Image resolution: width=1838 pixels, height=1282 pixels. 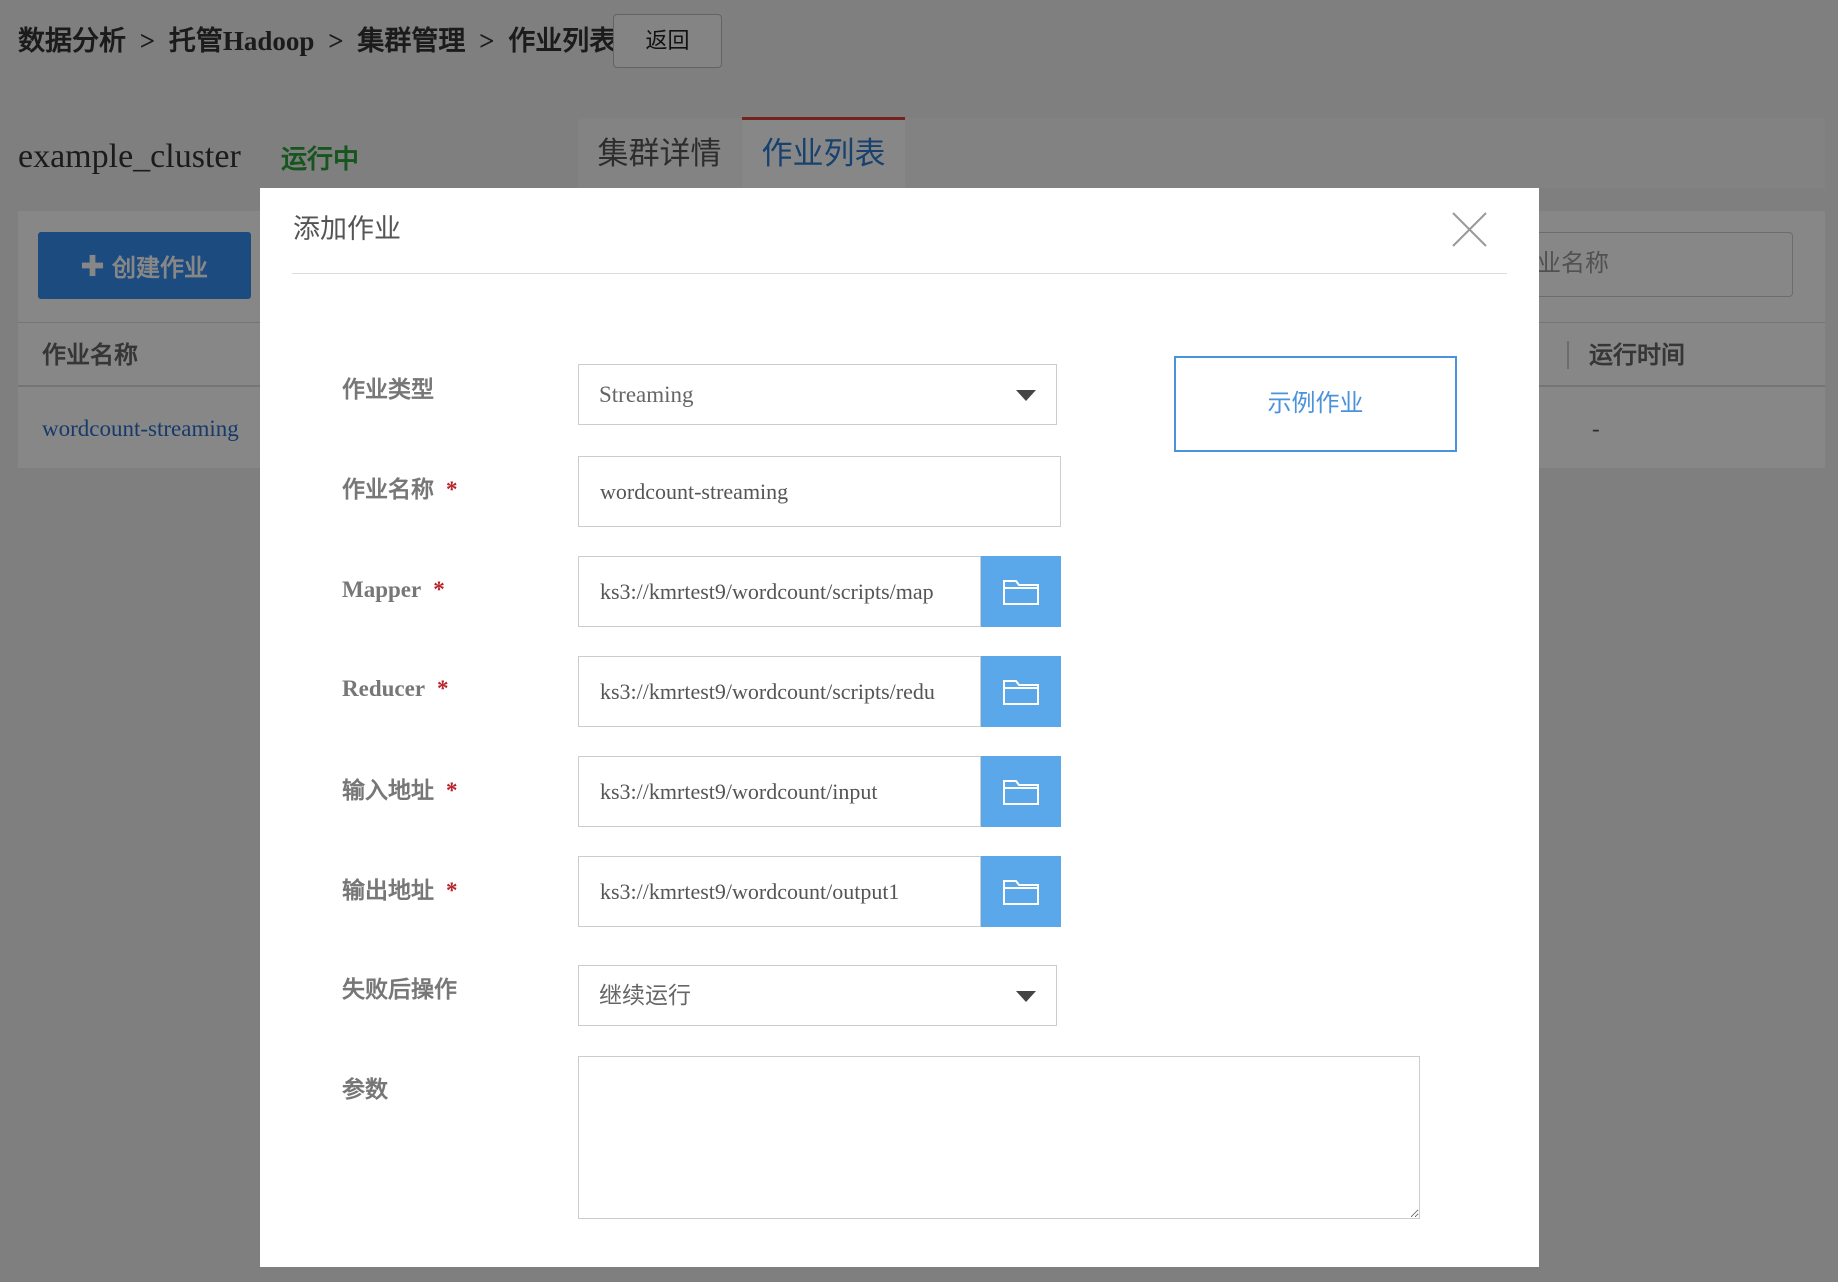 I want to click on job-type-label: 作业类型, so click(x=388, y=390).